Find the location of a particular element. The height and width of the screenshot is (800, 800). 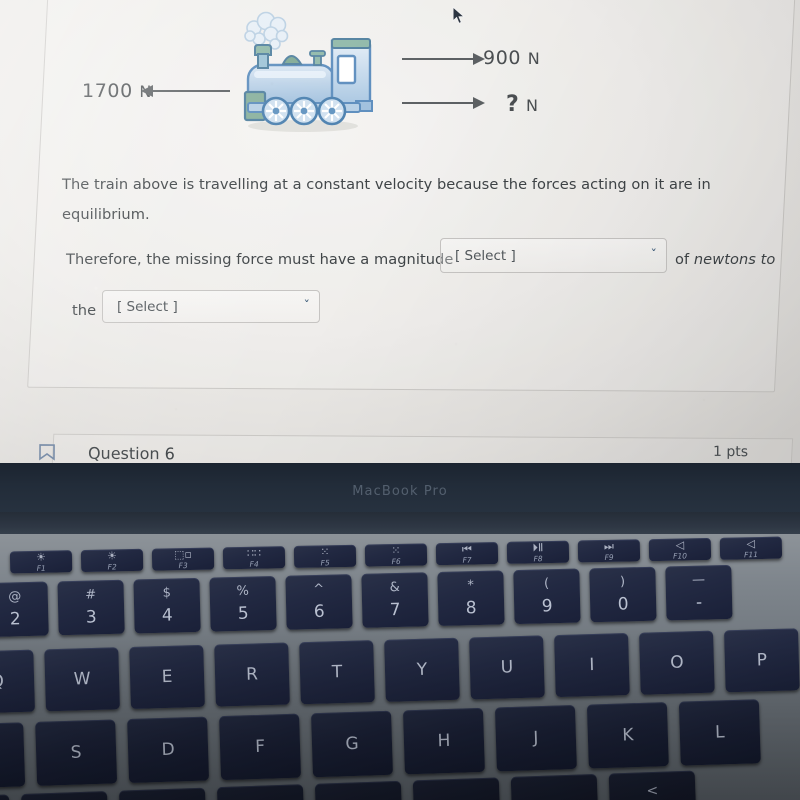

key-l: L is located at coordinates (719, 732).